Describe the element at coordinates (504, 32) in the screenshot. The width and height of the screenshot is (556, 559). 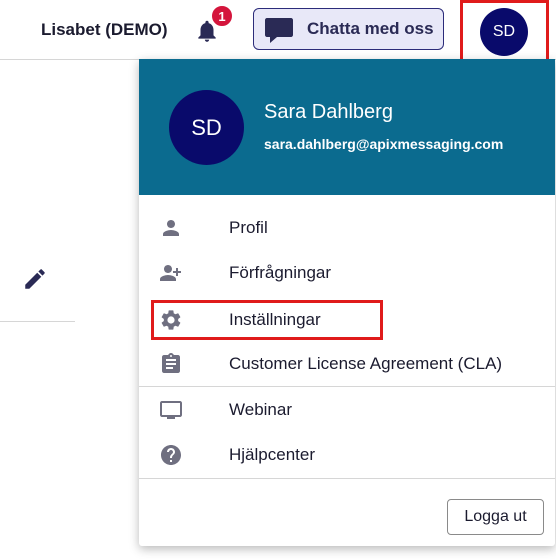
I see `user-avatar-button: SD` at that location.